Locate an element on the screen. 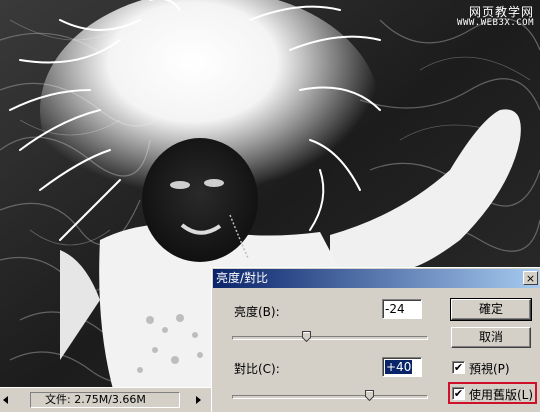 The height and width of the screenshot is (412, 540). cancel-button: 取消 is located at coordinates (491, 337).